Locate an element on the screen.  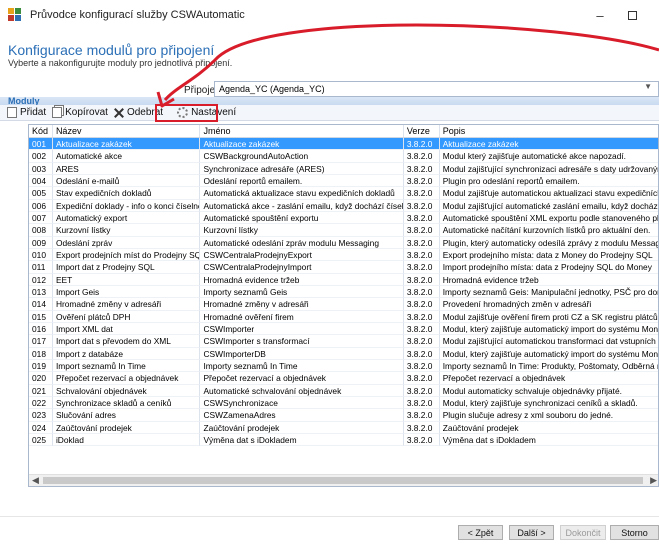
cell-kod: 023 is located at coordinates (41, 415).